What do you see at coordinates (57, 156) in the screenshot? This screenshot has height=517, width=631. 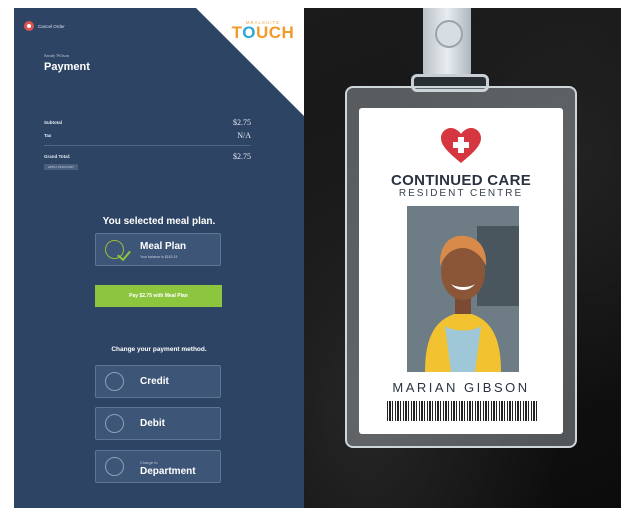 I see `grand-total-label: Grand Total:` at bounding box center [57, 156].